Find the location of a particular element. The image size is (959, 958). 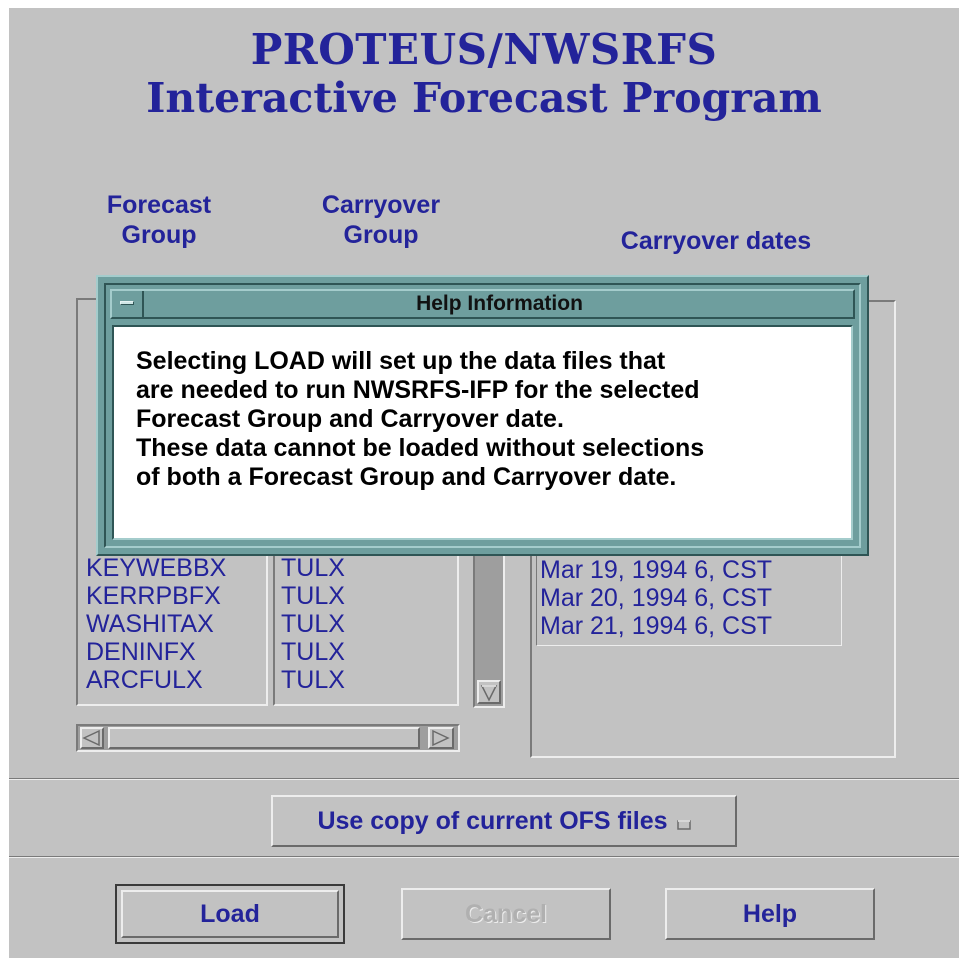

help-button-label: Help is located at coordinates (770, 914).